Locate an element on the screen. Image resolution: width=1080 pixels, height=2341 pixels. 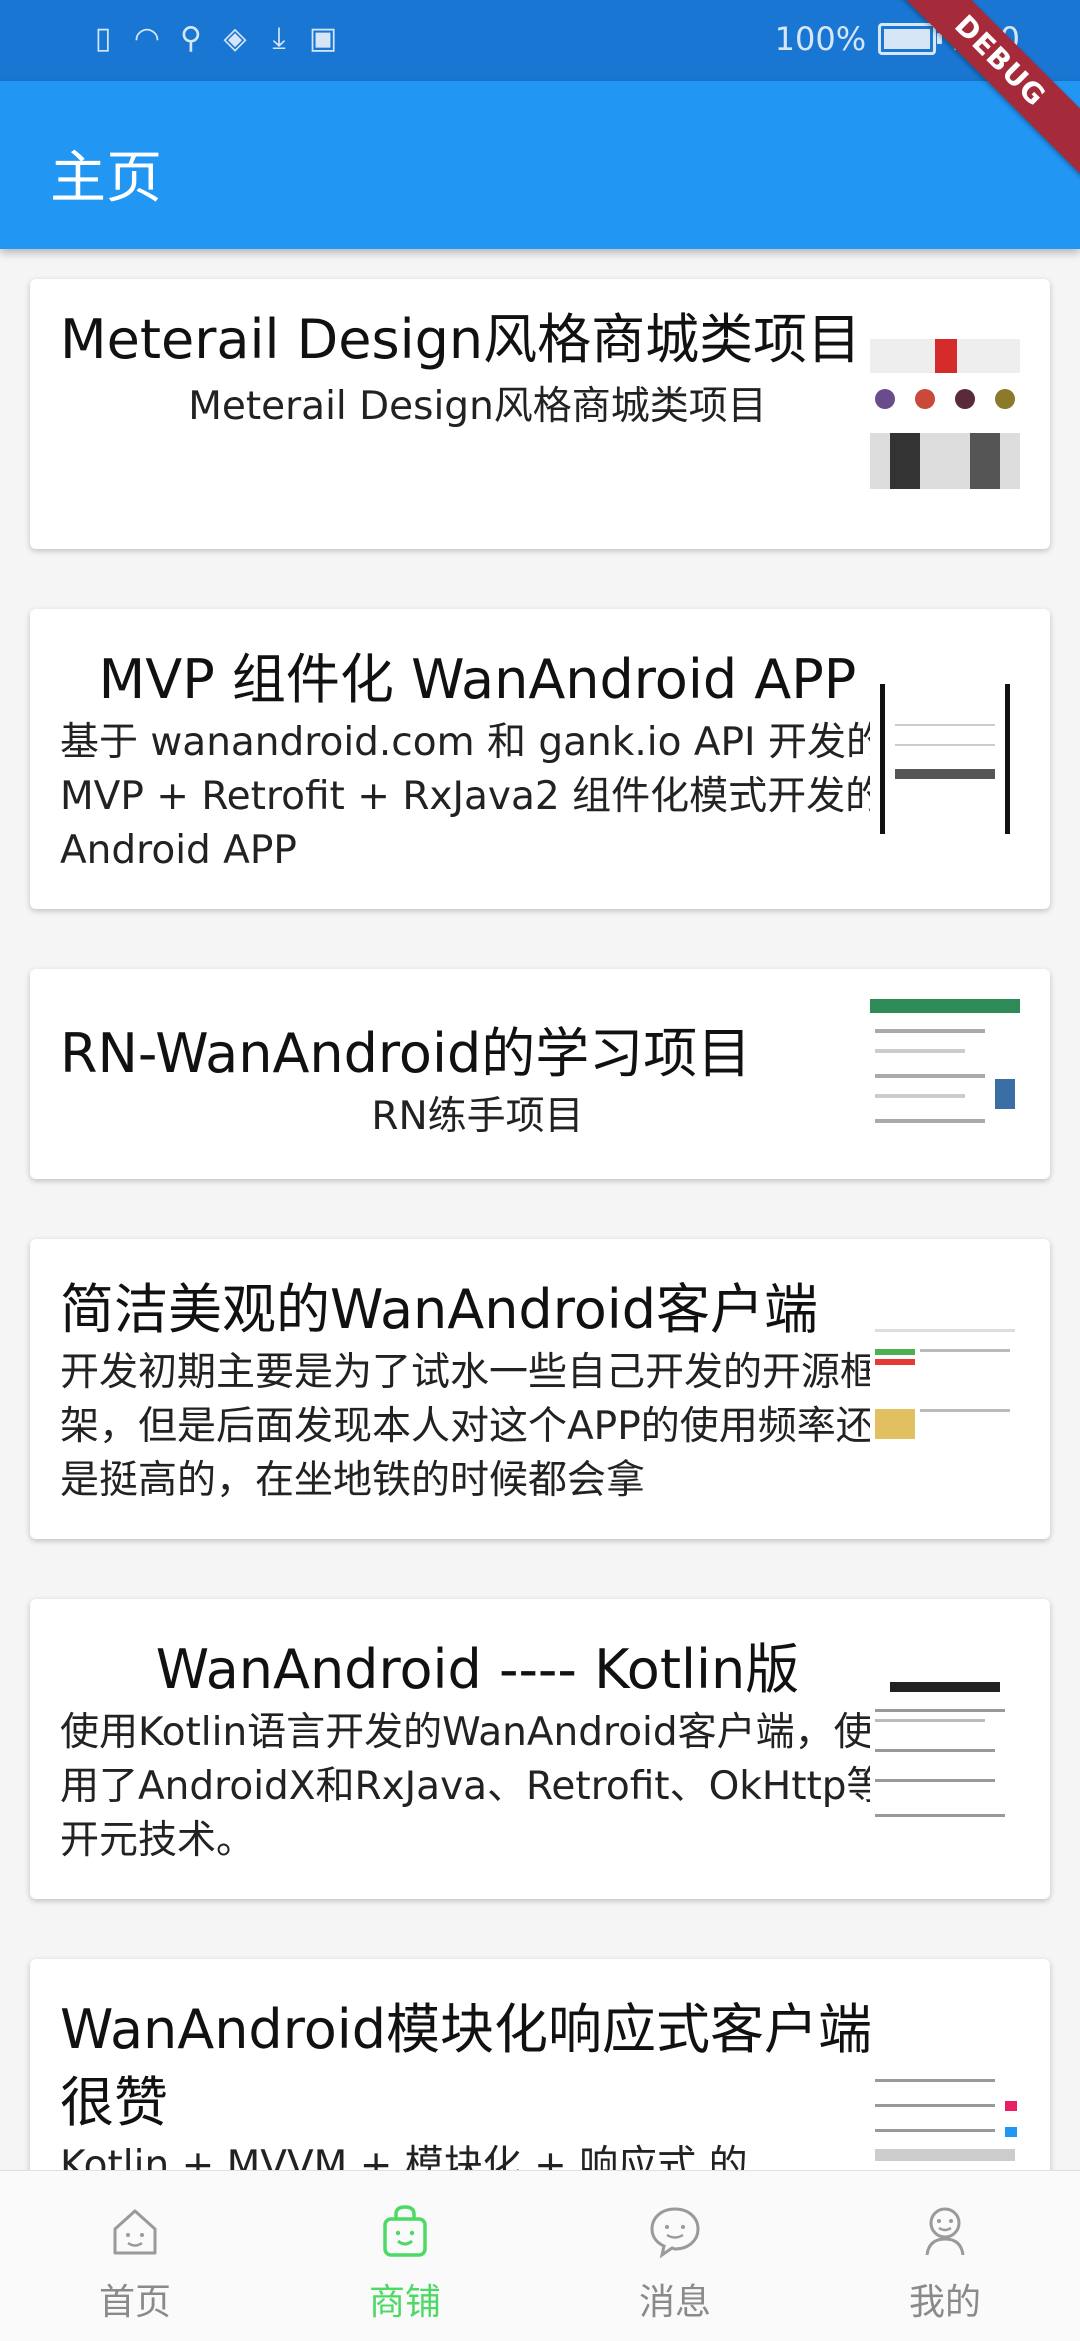
wifi-icon: ◠ is located at coordinates (147, 38).